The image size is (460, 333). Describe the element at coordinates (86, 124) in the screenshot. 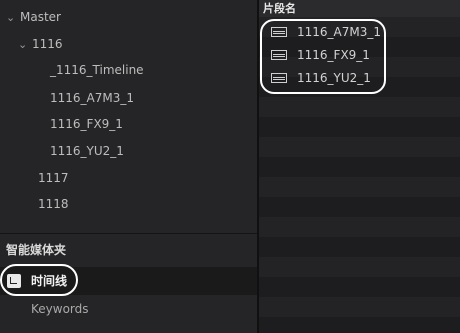

I see `bin-child-fx9: 1116_FX9_1` at that location.